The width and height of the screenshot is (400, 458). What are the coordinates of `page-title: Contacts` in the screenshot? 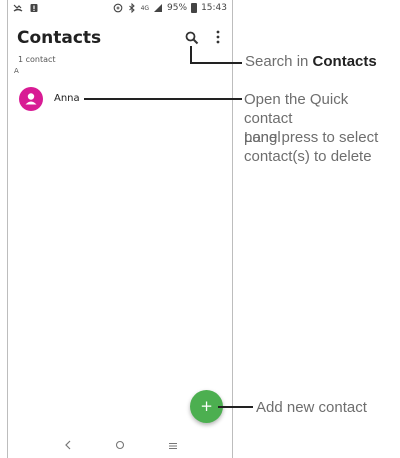 It's located at (59, 38).